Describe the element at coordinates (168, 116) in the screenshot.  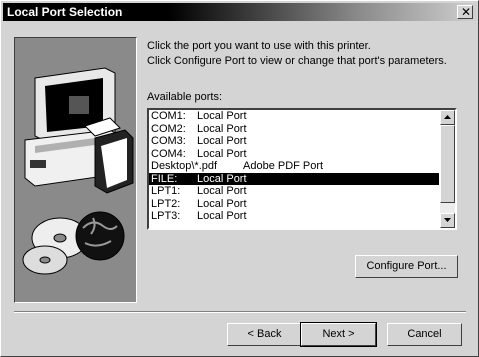
I see `port-name: COM1:` at that location.